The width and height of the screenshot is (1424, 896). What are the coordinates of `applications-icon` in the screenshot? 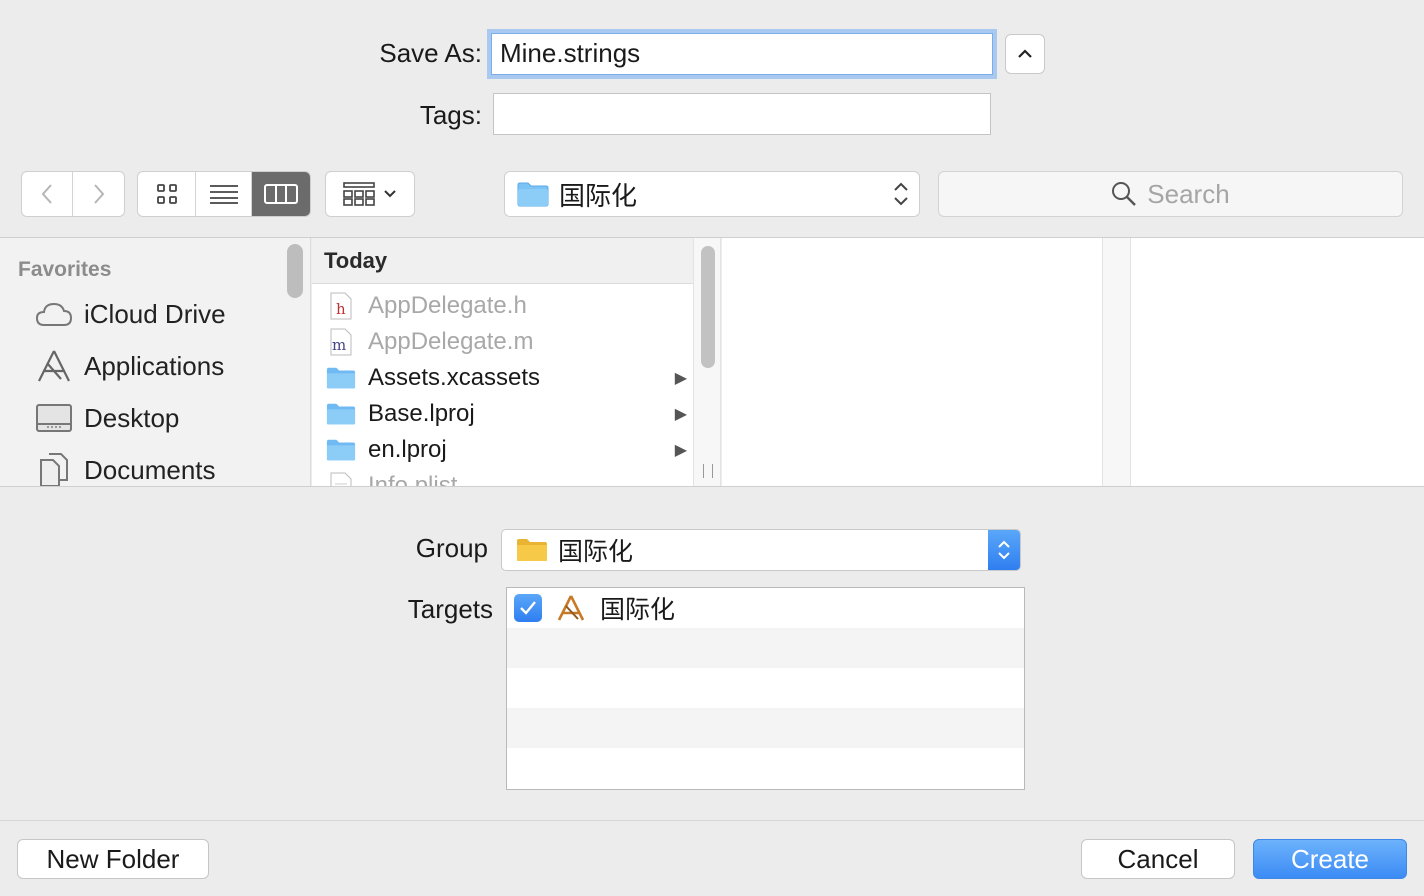 It's located at (54, 366).